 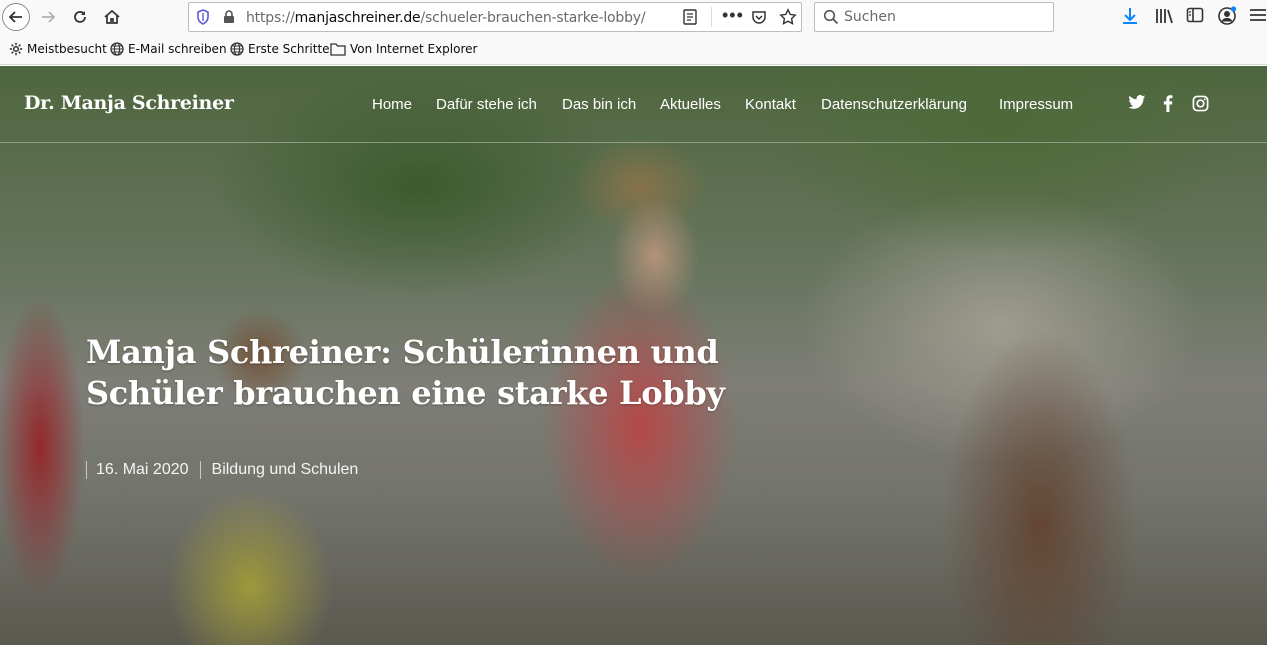 I want to click on nav-impressum: Impressum, so click(x=1036, y=104).